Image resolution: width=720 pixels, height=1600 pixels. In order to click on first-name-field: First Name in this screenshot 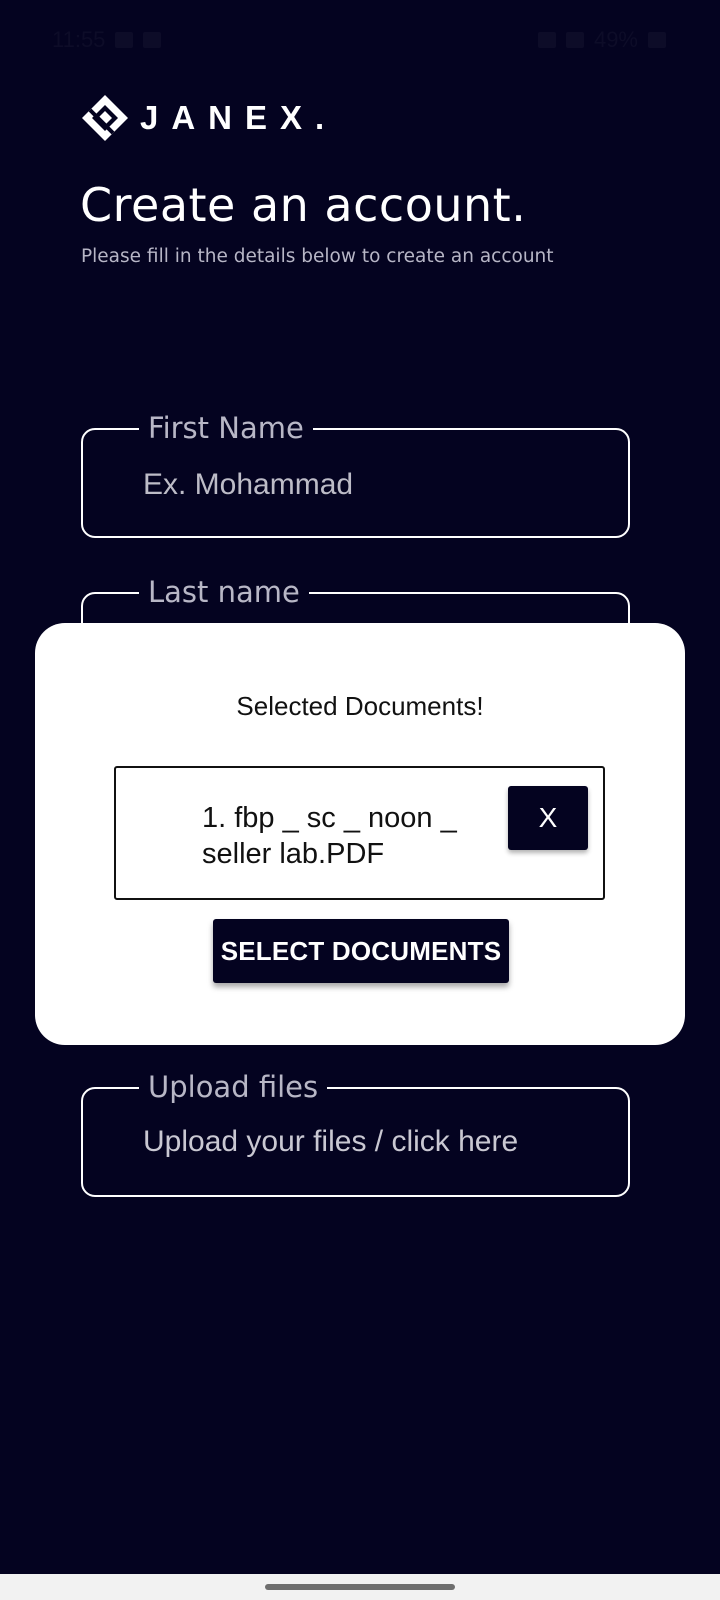, I will do `click(355, 474)`.